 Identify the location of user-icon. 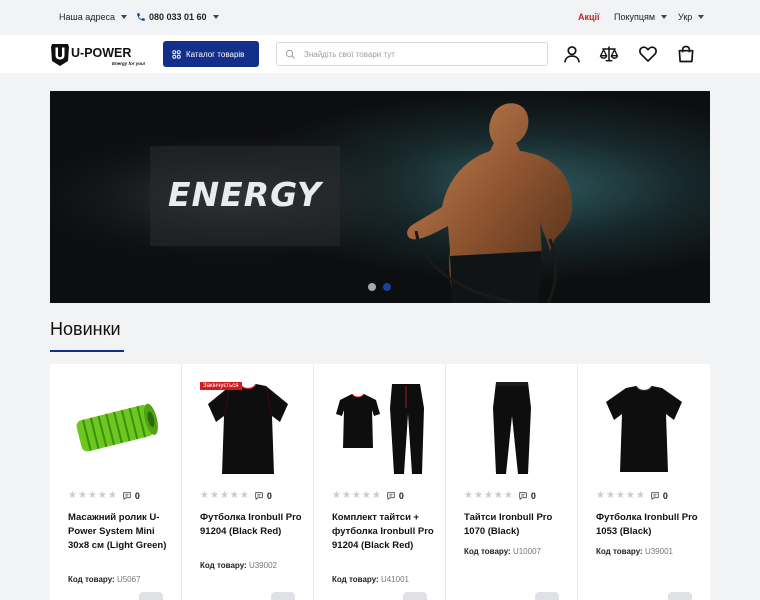
(572, 54).